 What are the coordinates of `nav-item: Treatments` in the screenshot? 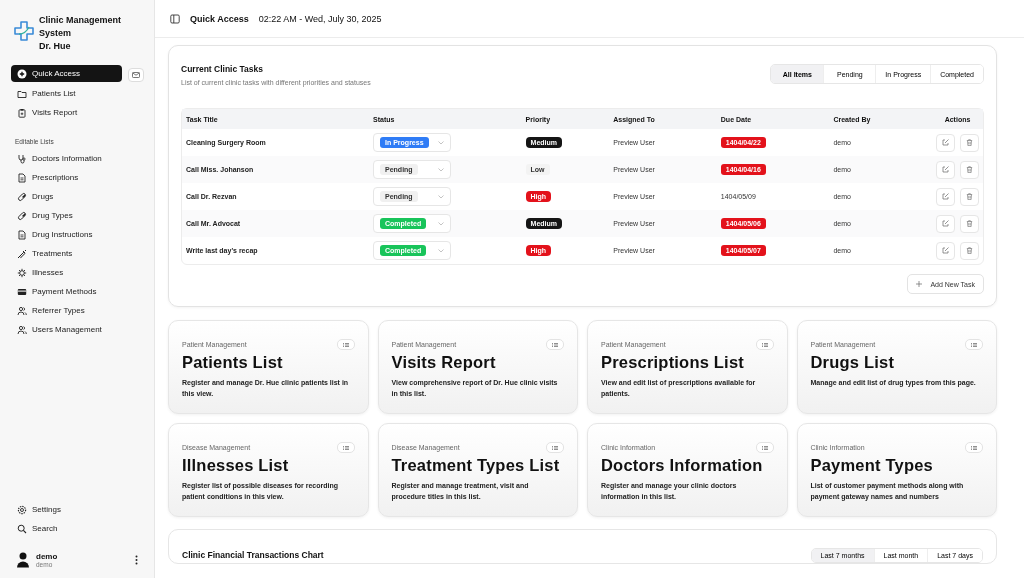 It's located at (77, 253).